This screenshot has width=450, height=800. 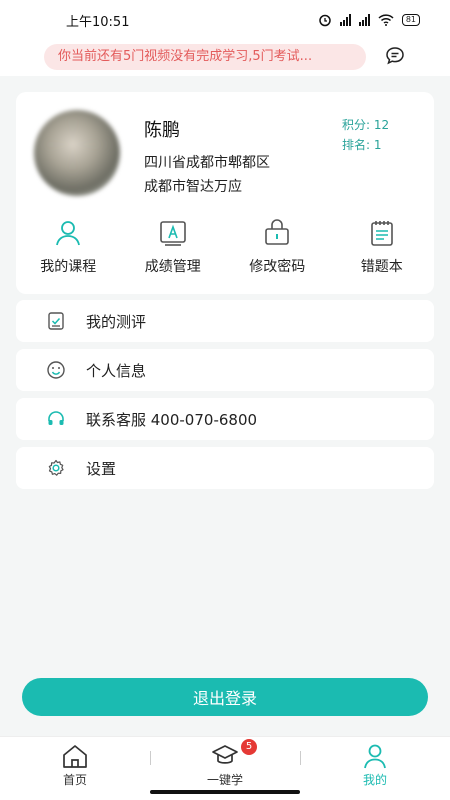 What do you see at coordinates (101, 468) in the screenshot?
I see `menu-label: 设置` at bounding box center [101, 468].